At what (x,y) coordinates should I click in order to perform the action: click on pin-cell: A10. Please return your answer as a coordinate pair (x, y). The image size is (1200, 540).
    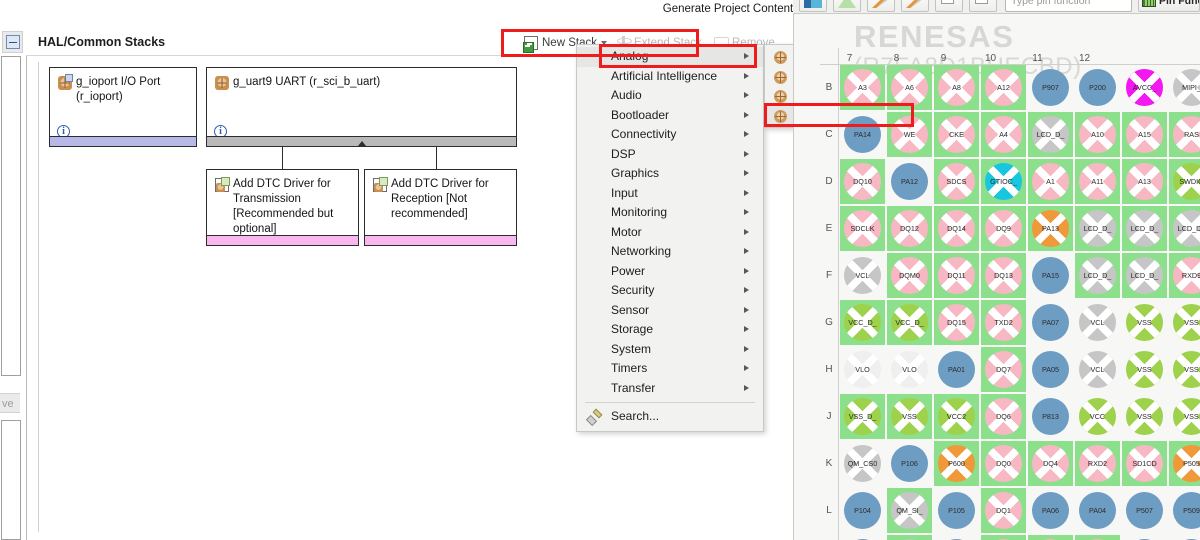
    Looking at the image, I should click on (1097, 134).